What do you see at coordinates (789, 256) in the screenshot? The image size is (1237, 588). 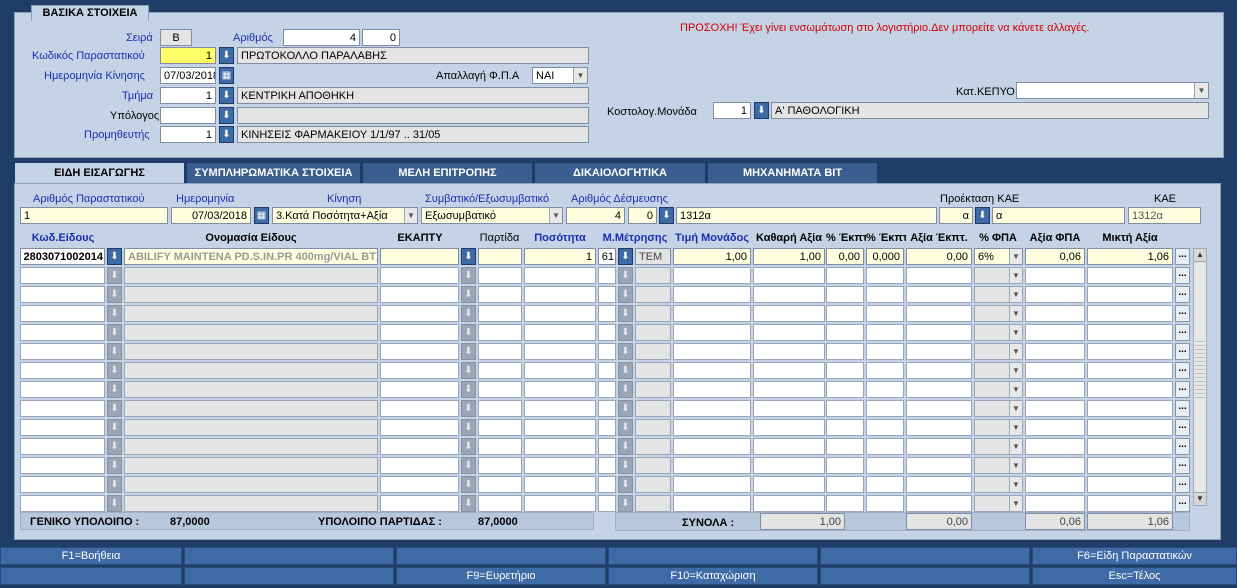 I see `row1-kathari: 1,00` at bounding box center [789, 256].